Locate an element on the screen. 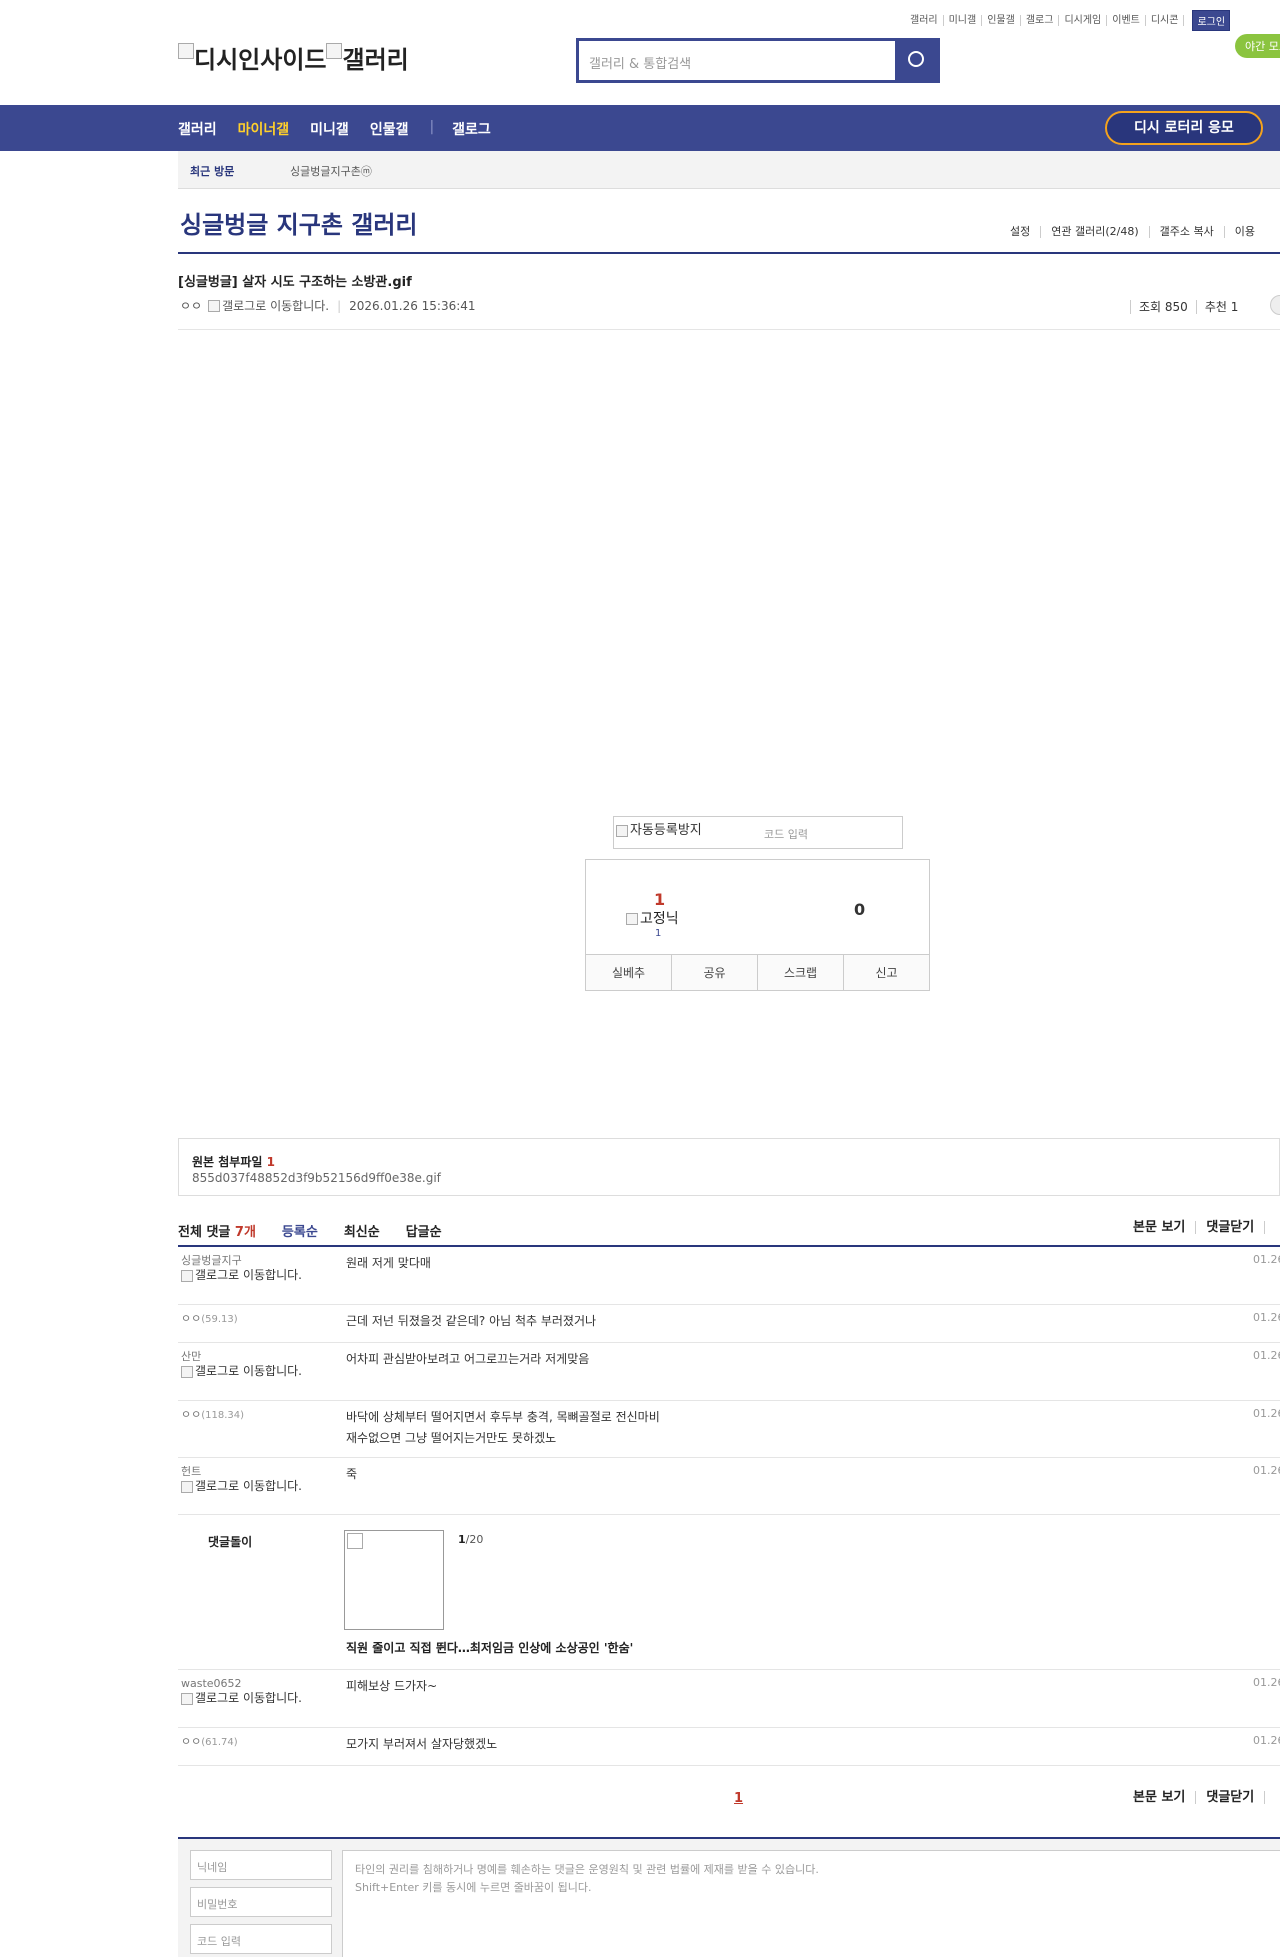 The image size is (1280, 1957). attachment-label: 원본 첨부파일 is located at coordinates (227, 1162).